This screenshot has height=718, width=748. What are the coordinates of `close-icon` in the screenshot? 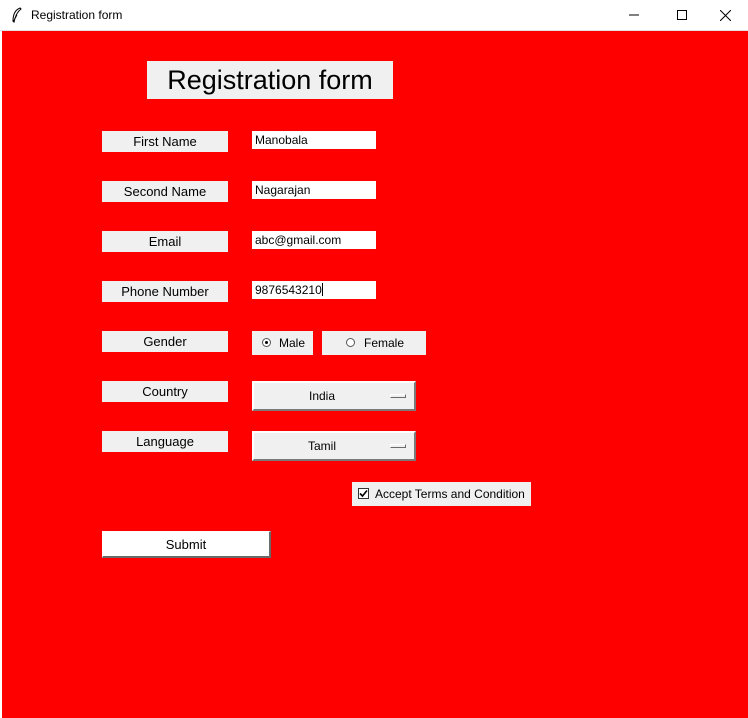 It's located at (725, 15).